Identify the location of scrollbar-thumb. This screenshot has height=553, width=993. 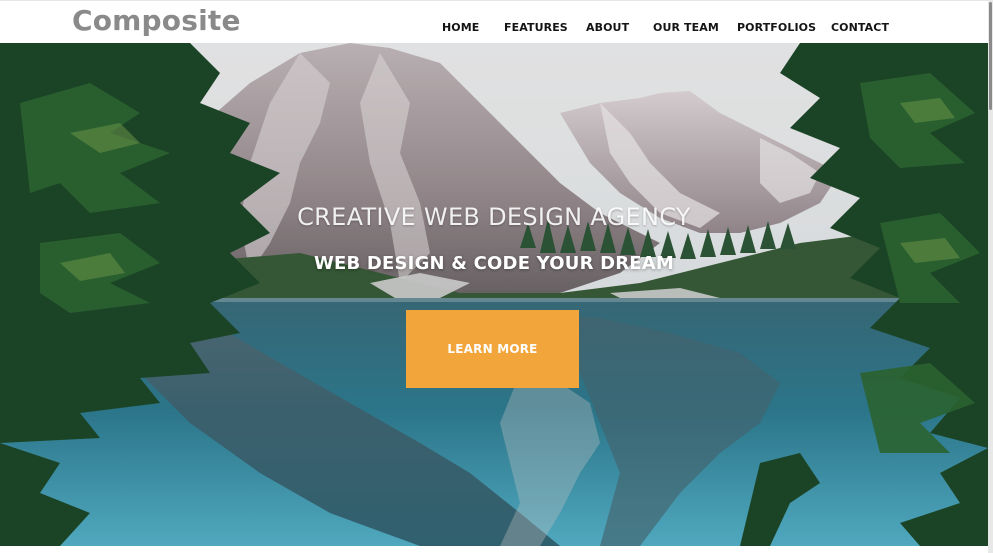
(990, 56).